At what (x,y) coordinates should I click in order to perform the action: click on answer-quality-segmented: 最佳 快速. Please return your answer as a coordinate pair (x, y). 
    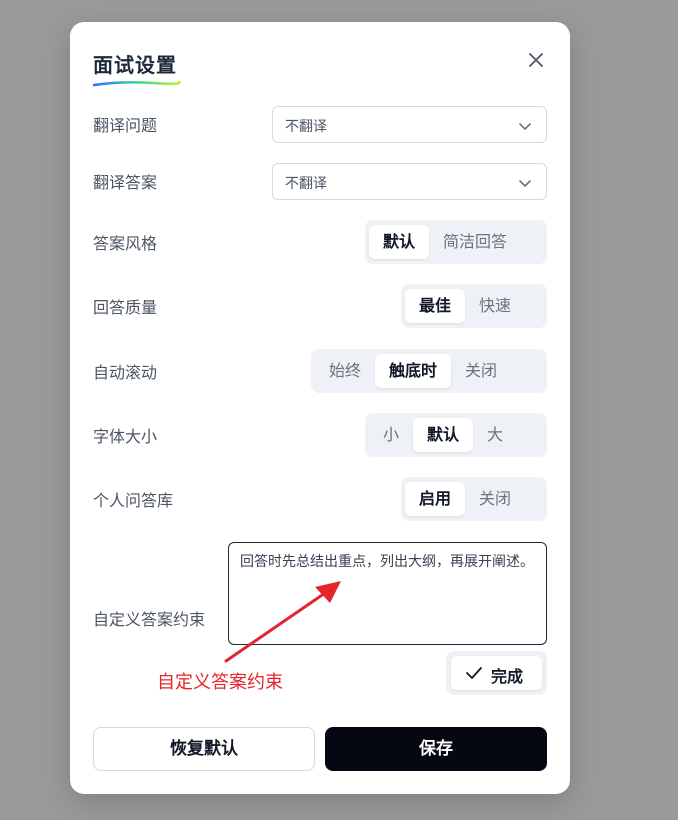
    Looking at the image, I should click on (474, 306).